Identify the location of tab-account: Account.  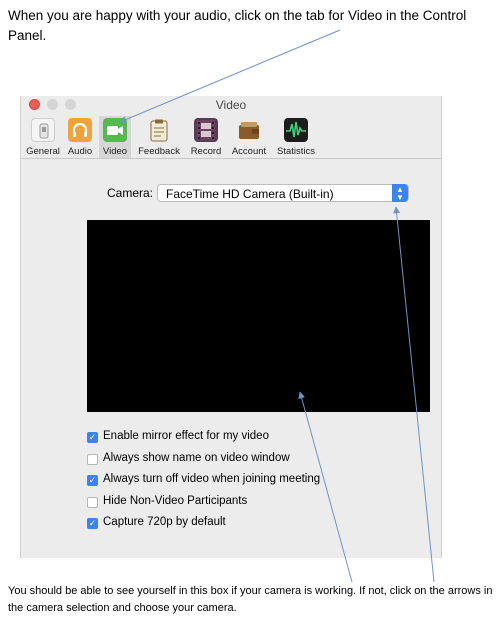
(249, 137).